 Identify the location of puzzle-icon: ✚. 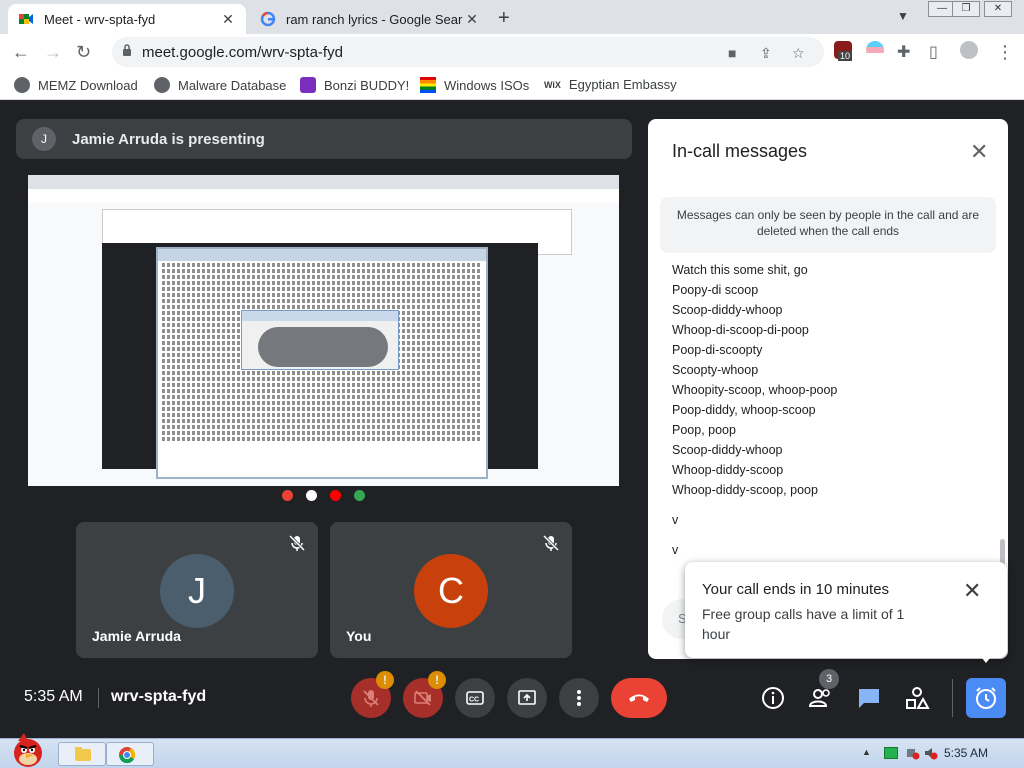
(903, 52).